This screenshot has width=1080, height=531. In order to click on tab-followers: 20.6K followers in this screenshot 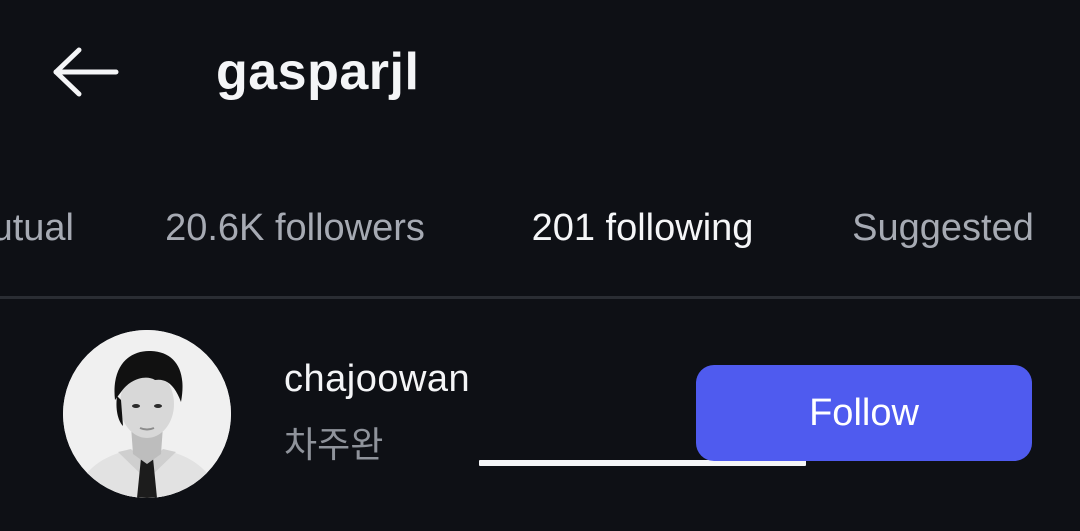, I will do `click(295, 233)`.